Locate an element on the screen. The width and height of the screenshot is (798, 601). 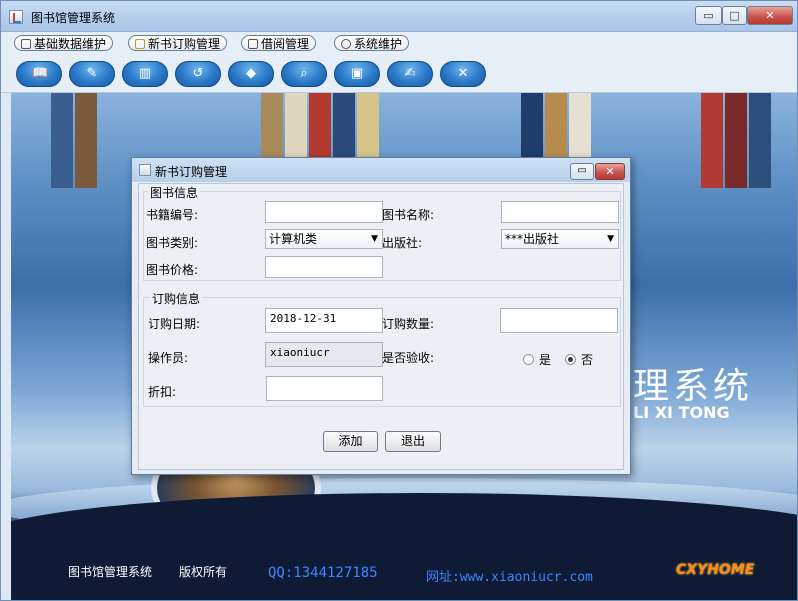
publisher-label: 出版社: is located at coordinates (402, 243).